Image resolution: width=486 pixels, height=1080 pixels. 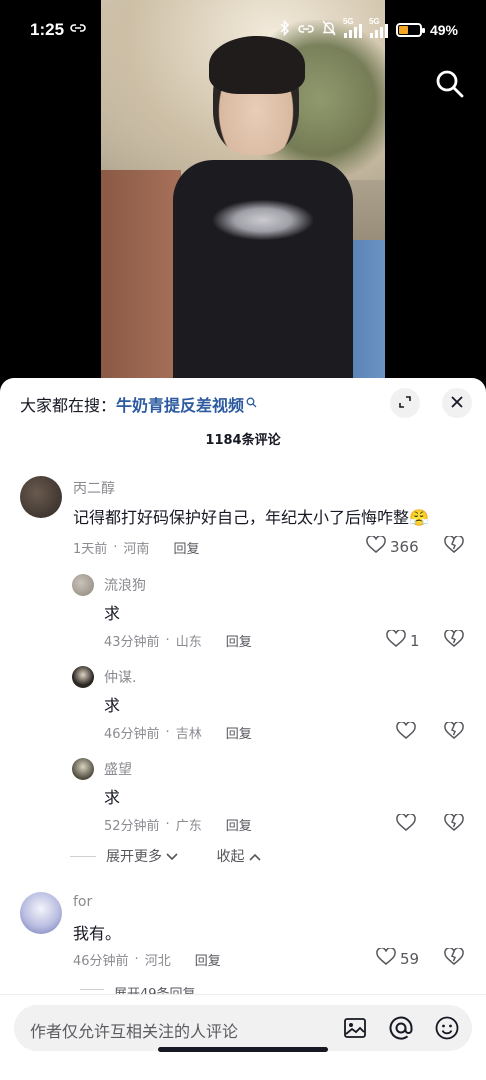 I want to click on expand-button, so click(x=405, y=403).